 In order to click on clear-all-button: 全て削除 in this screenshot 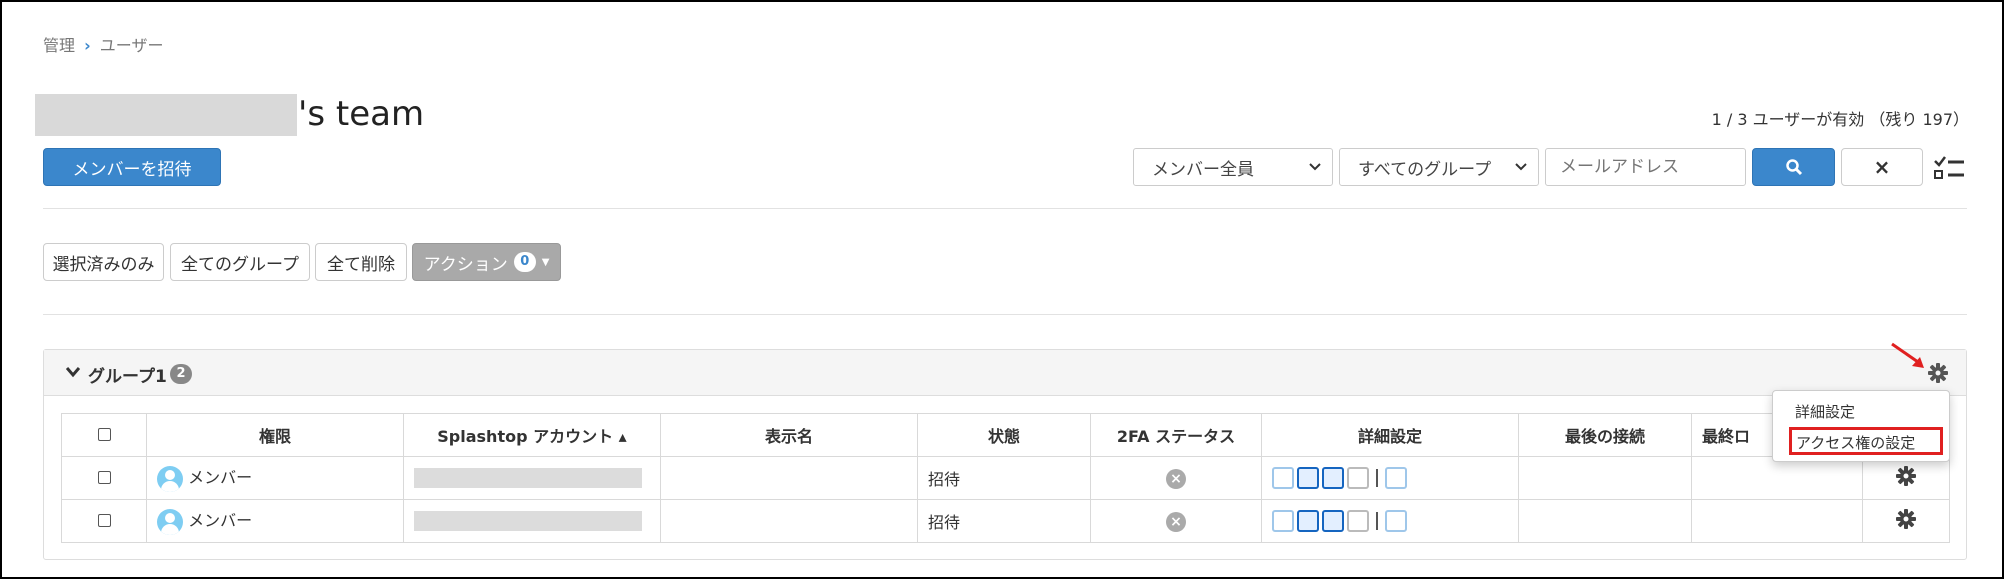, I will do `click(361, 262)`.